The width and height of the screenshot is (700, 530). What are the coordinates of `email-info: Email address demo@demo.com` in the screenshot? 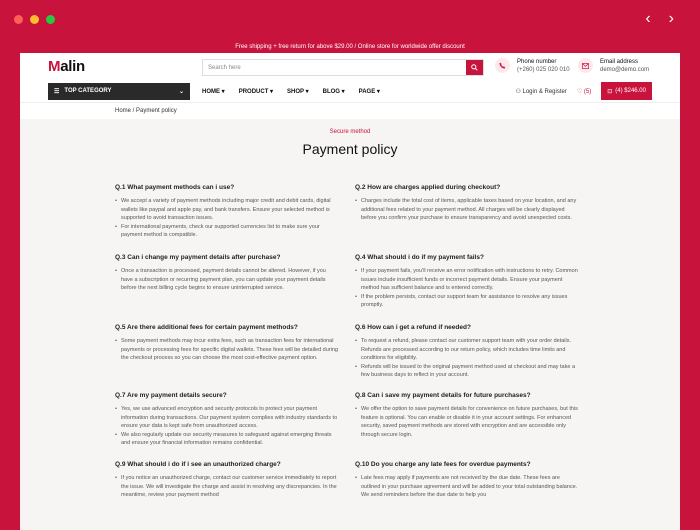 It's located at (613, 65).